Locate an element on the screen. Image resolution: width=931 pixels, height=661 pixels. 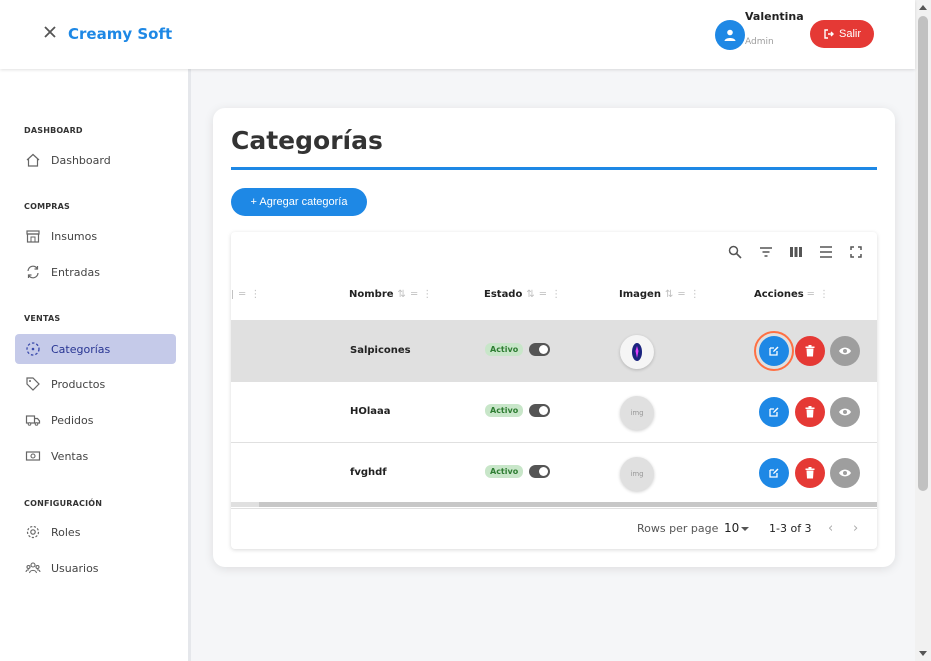
store-icon is located at coordinates (33, 236).